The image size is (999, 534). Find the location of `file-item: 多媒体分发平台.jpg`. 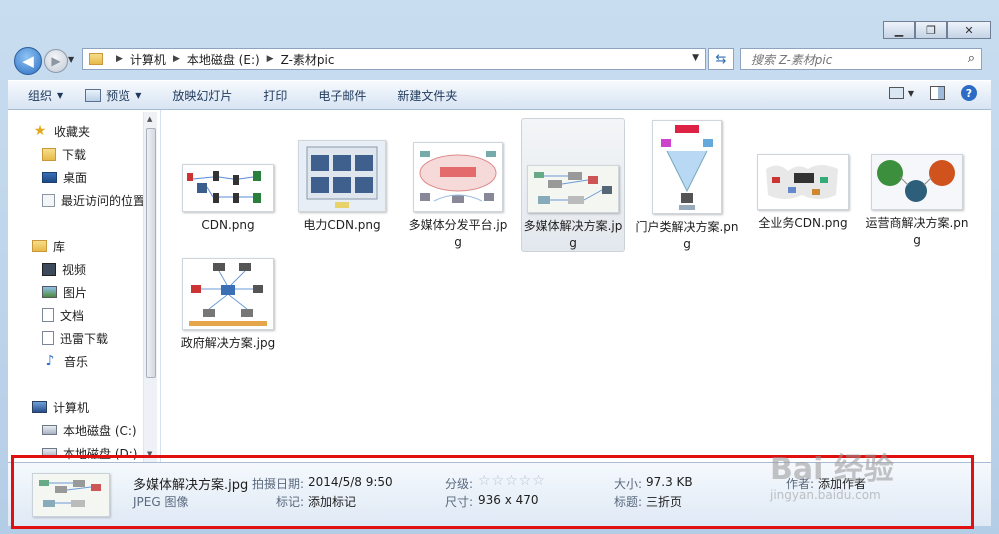

file-item: 多媒体分发平台.jpg is located at coordinates (458, 196).